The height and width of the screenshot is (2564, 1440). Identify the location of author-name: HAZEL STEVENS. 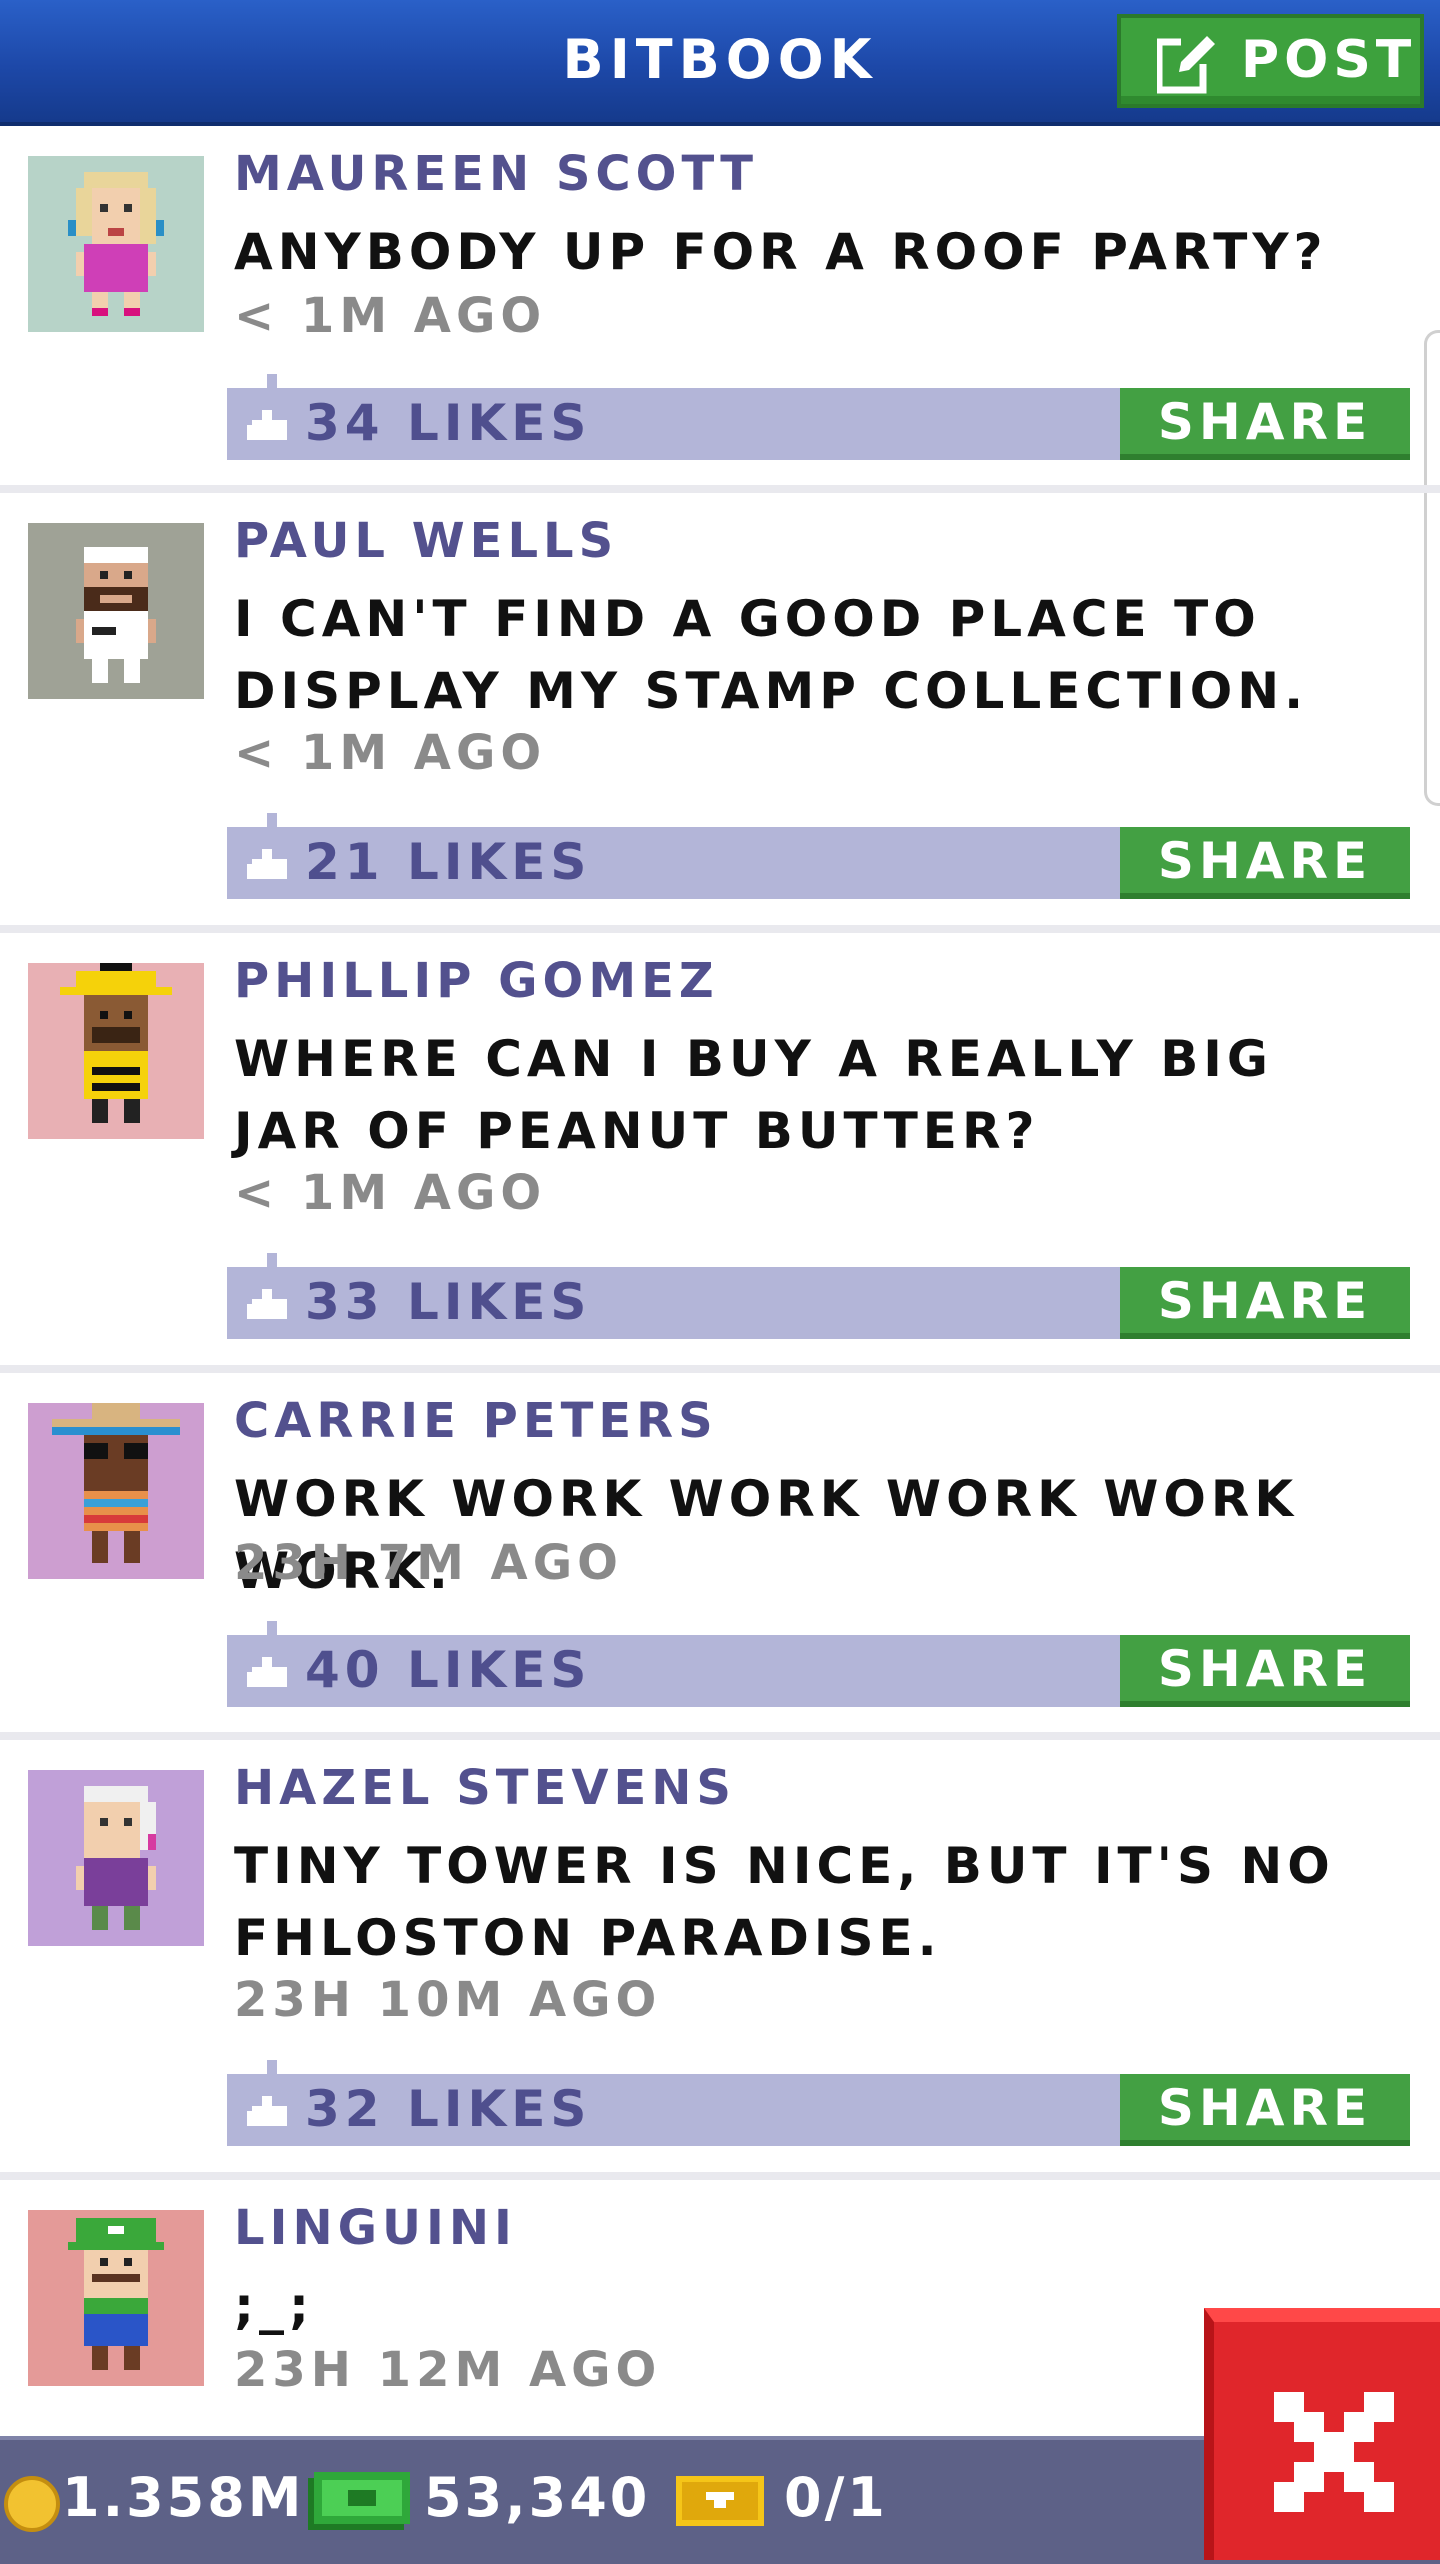
(485, 1788).